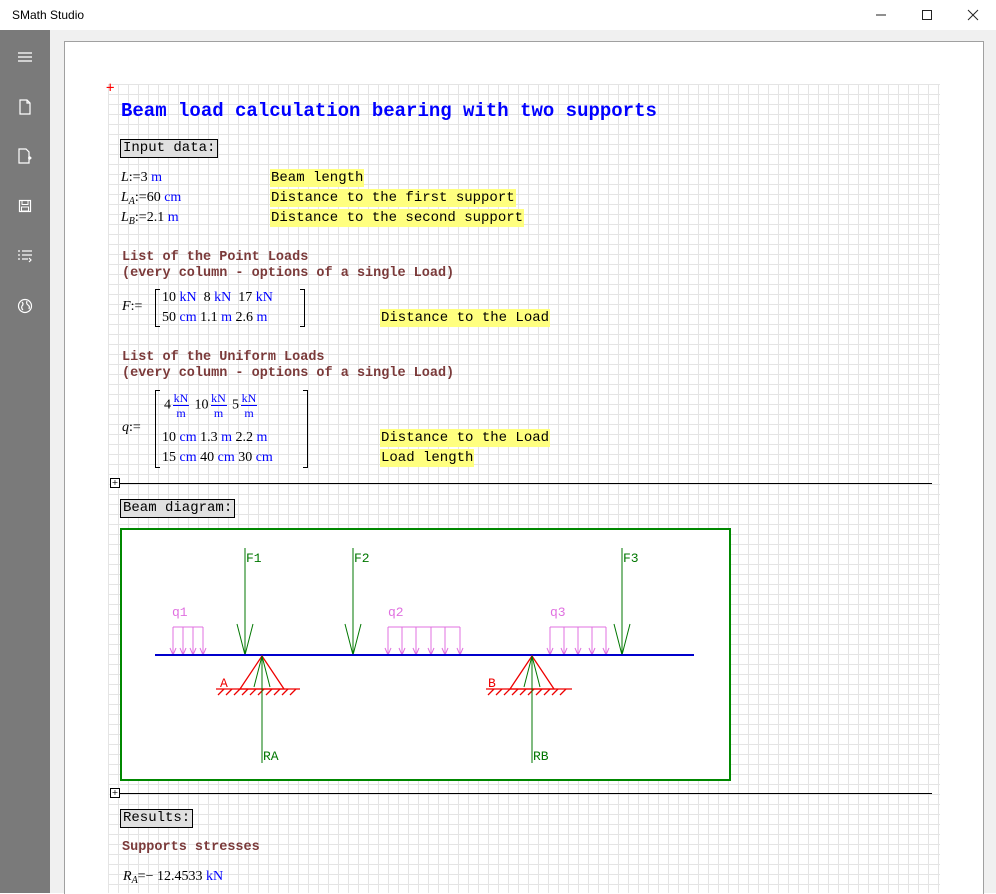 This screenshot has height=894, width=996. I want to click on label-RA: RA, so click(271, 756).